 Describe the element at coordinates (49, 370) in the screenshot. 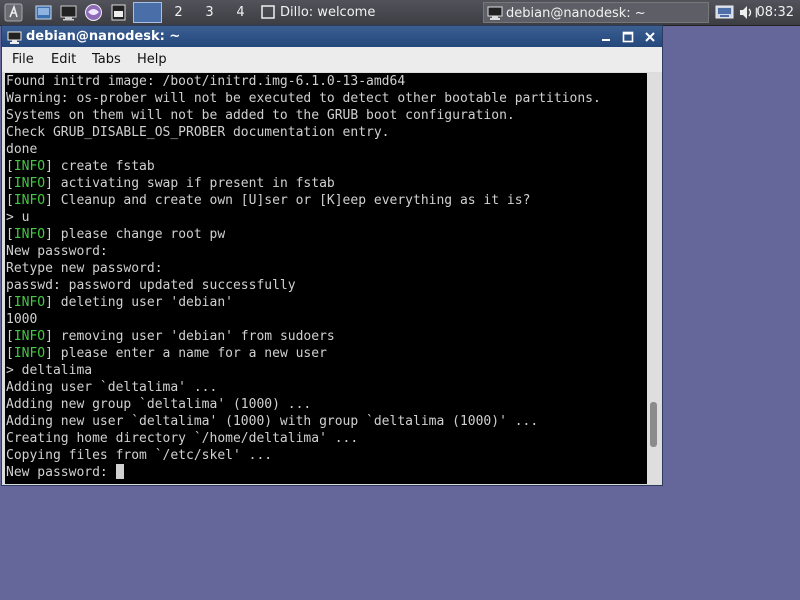

I see `terminal-line-text: > deltalima` at that location.